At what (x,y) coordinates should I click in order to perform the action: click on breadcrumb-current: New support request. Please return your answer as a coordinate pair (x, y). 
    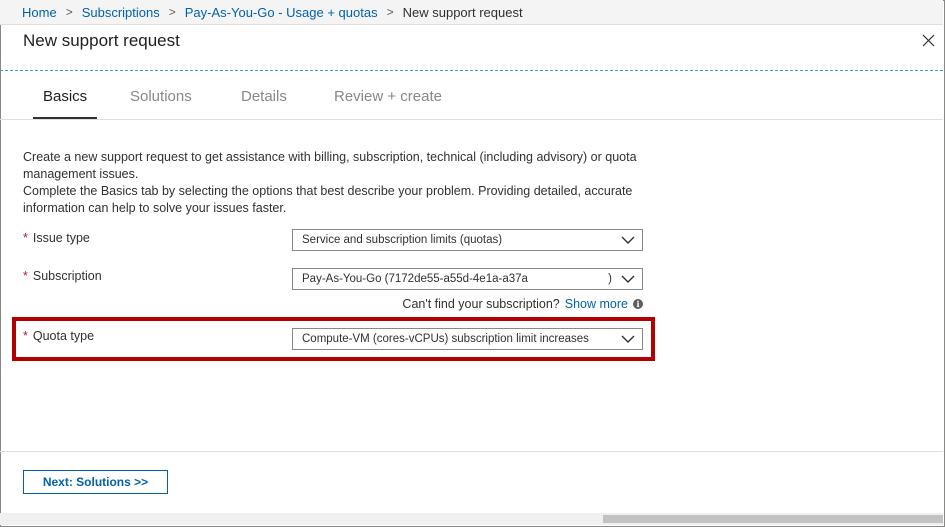
    Looking at the image, I should click on (462, 12).